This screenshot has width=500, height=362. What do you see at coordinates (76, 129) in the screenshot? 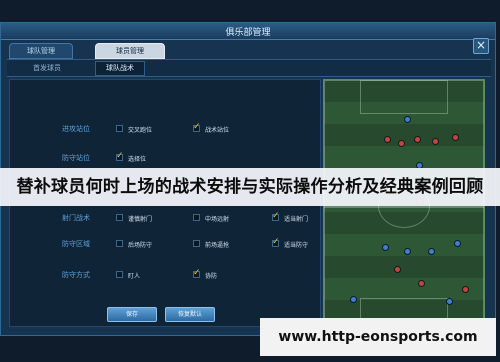
I see `tactic-label-attack-position: 进攻站位` at bounding box center [76, 129].